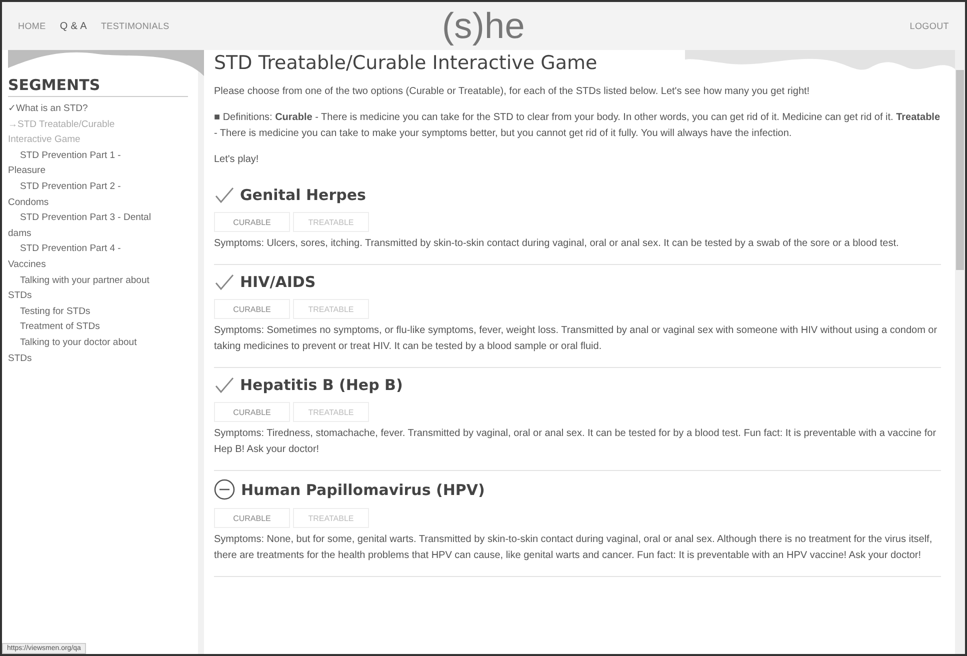  What do you see at coordinates (135, 26) in the screenshot?
I see `nav-link: TESTIMONIALS` at bounding box center [135, 26].